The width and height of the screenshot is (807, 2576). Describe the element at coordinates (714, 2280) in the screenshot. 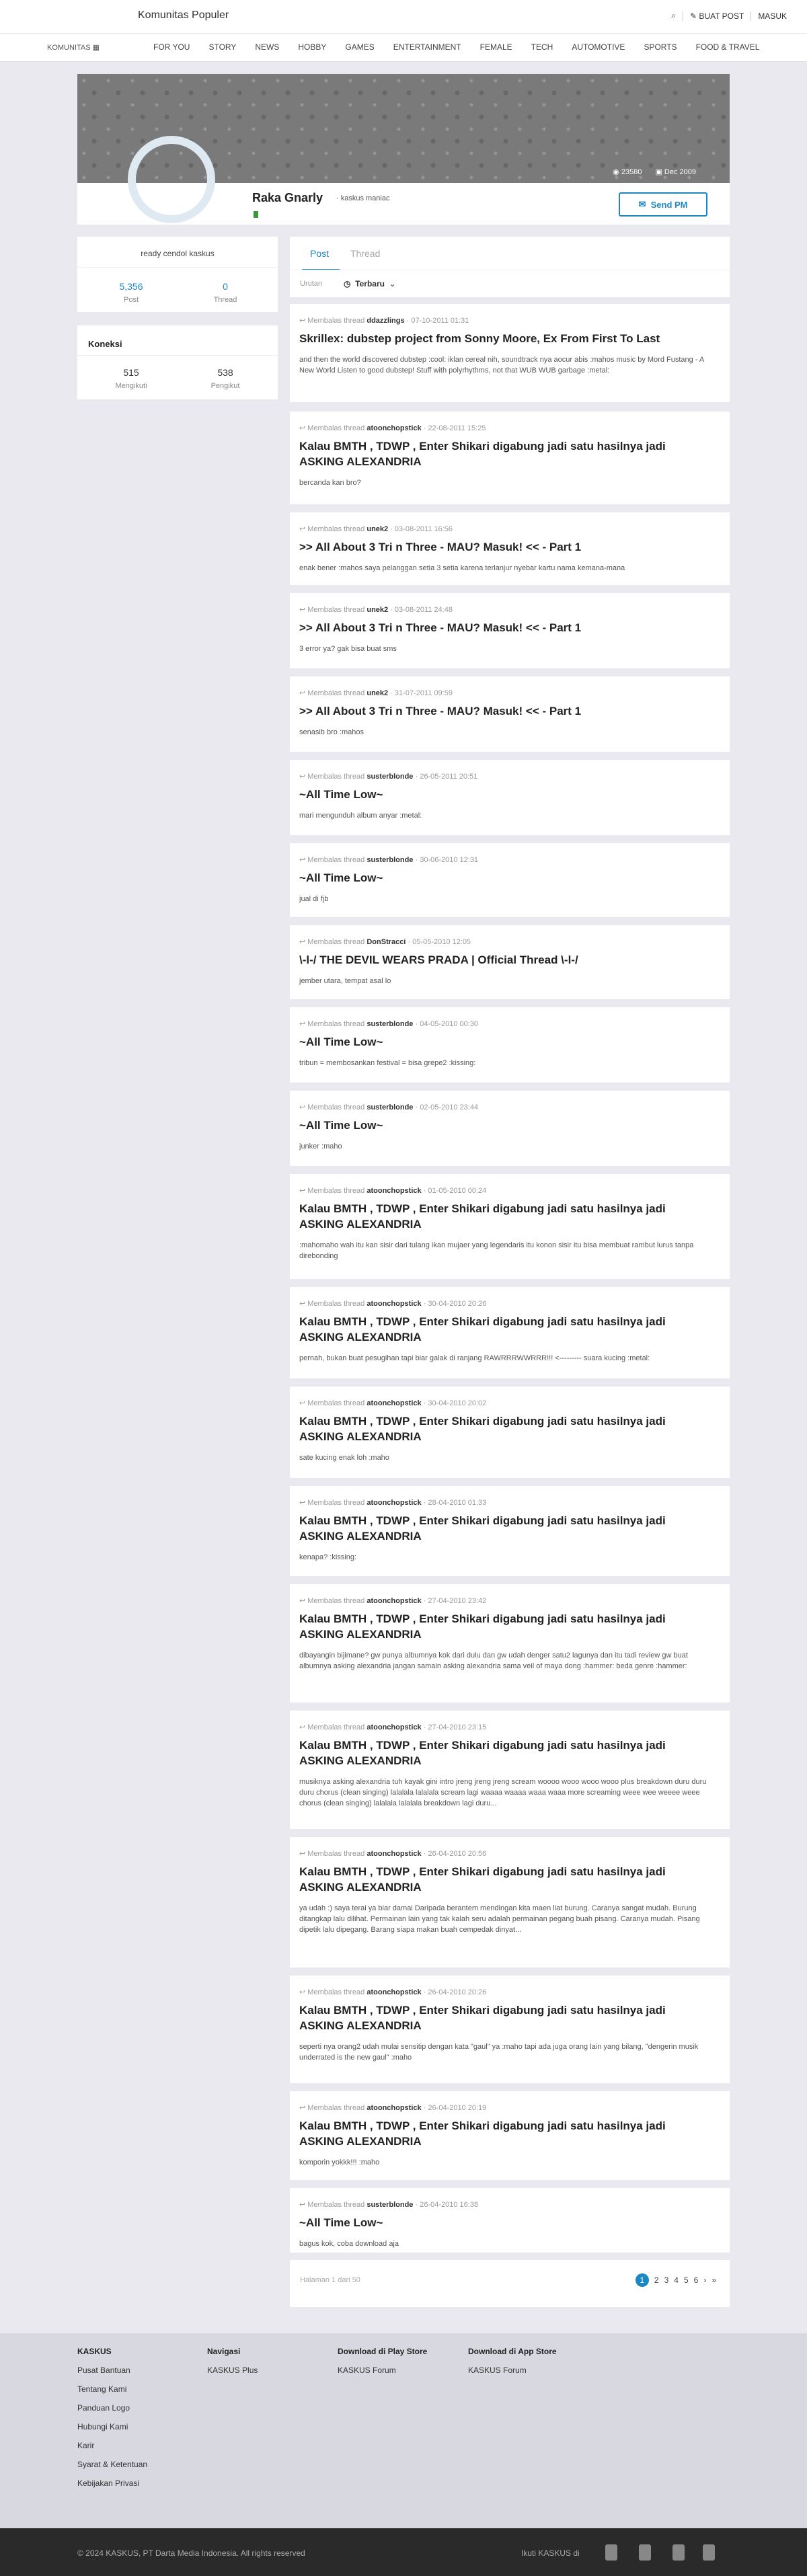

I see `last-page-icon: »` at that location.